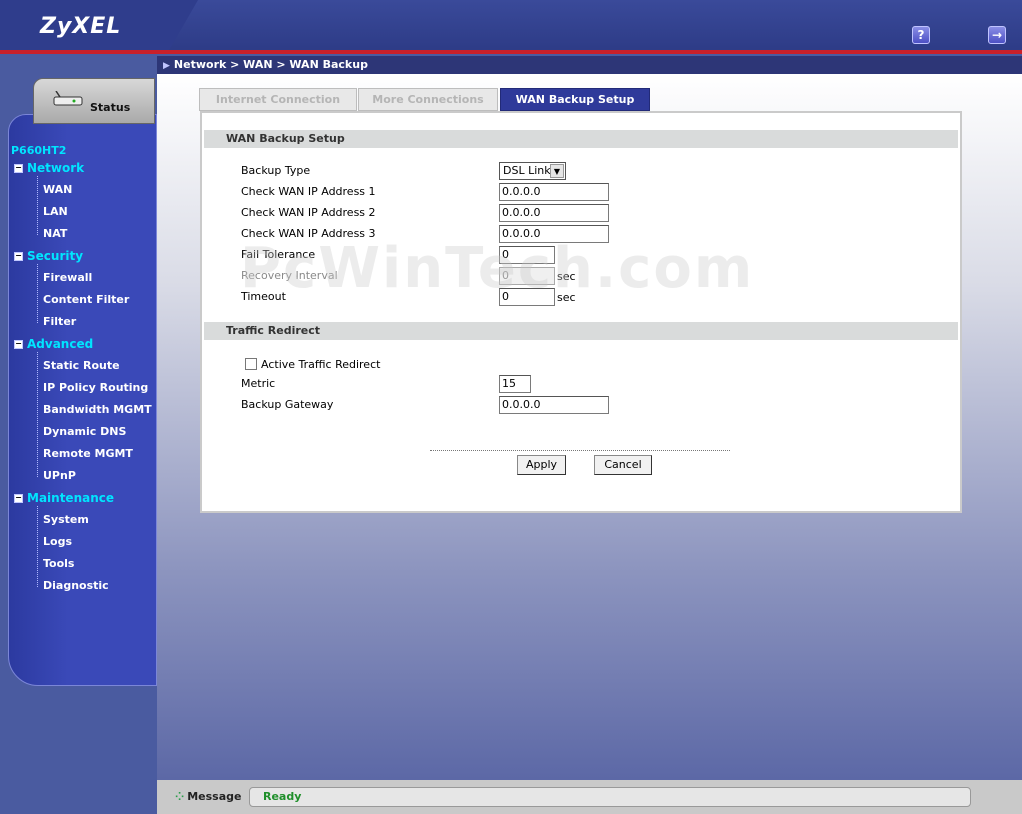 Image resolution: width=1022 pixels, height=814 pixels. What do you see at coordinates (580, 450) in the screenshot?
I see `button-divider` at bounding box center [580, 450].